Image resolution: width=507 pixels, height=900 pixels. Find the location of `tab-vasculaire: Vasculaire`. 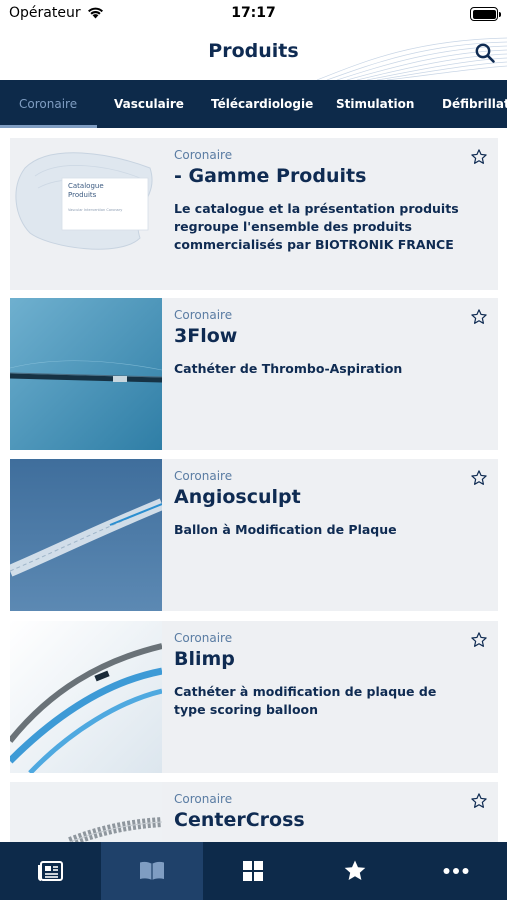

tab-vasculaire: Vasculaire is located at coordinates (149, 104).